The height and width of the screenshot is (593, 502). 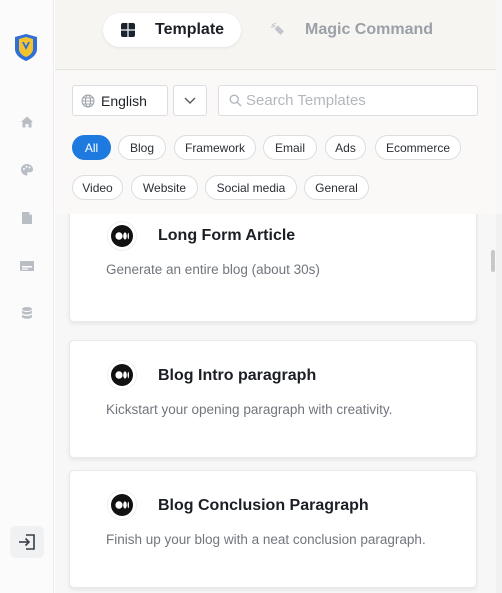 I want to click on chip-video: Video, so click(x=97, y=187).